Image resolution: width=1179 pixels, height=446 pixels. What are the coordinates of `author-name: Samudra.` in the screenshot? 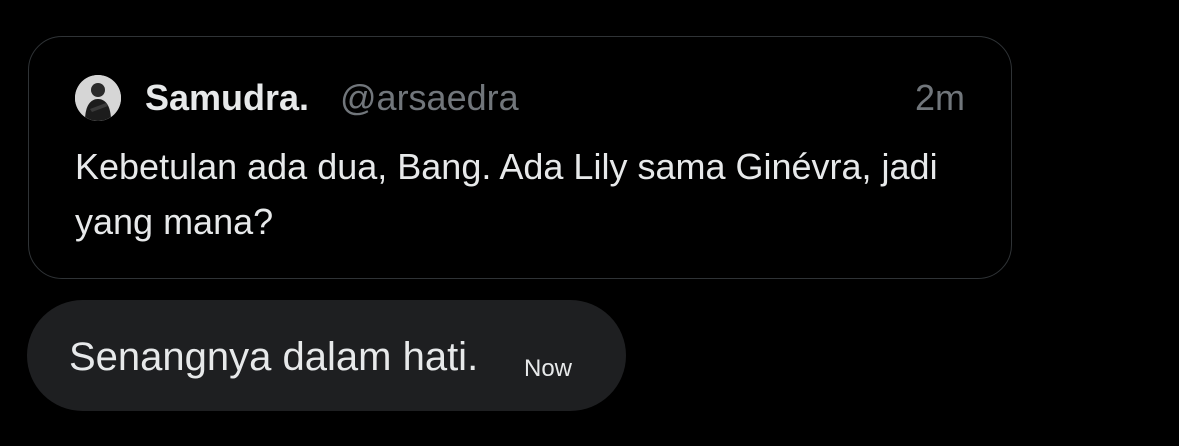 It's located at (227, 98).